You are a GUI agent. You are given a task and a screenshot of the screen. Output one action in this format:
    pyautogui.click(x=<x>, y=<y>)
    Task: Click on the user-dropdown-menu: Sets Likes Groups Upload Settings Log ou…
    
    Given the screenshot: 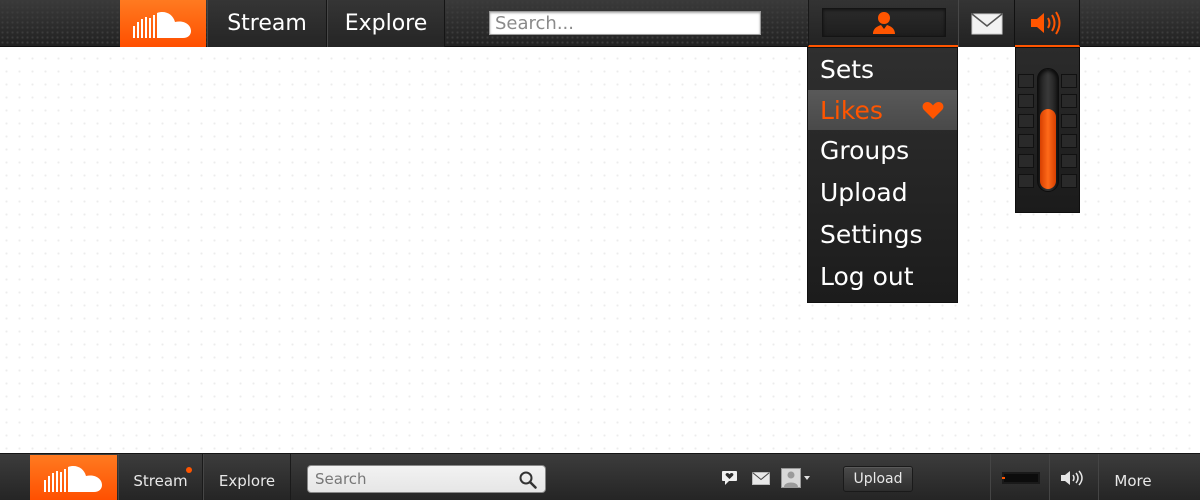 What is the action you would take?
    pyautogui.click(x=882, y=175)
    